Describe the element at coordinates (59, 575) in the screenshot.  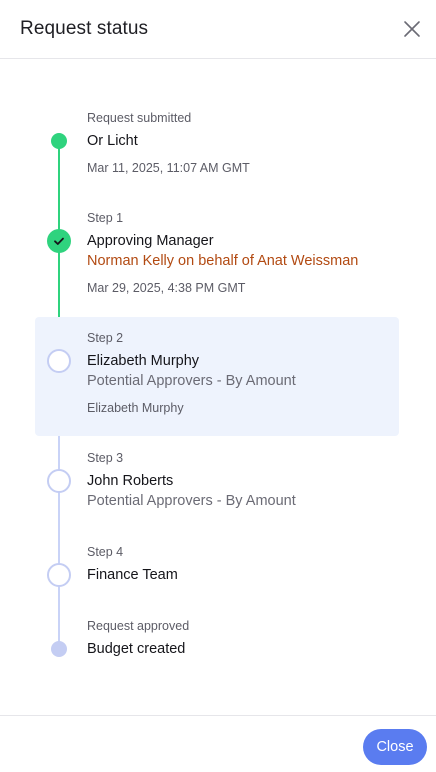
I see `step-4-pending-dot` at that location.